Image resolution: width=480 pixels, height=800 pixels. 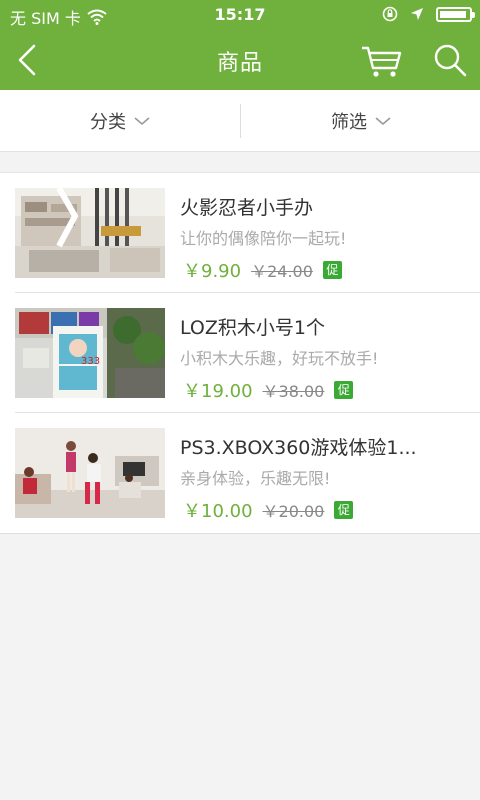 I want to click on product-subtitle: 小积木大乐趣，好玩不放手!, so click(x=279, y=358).